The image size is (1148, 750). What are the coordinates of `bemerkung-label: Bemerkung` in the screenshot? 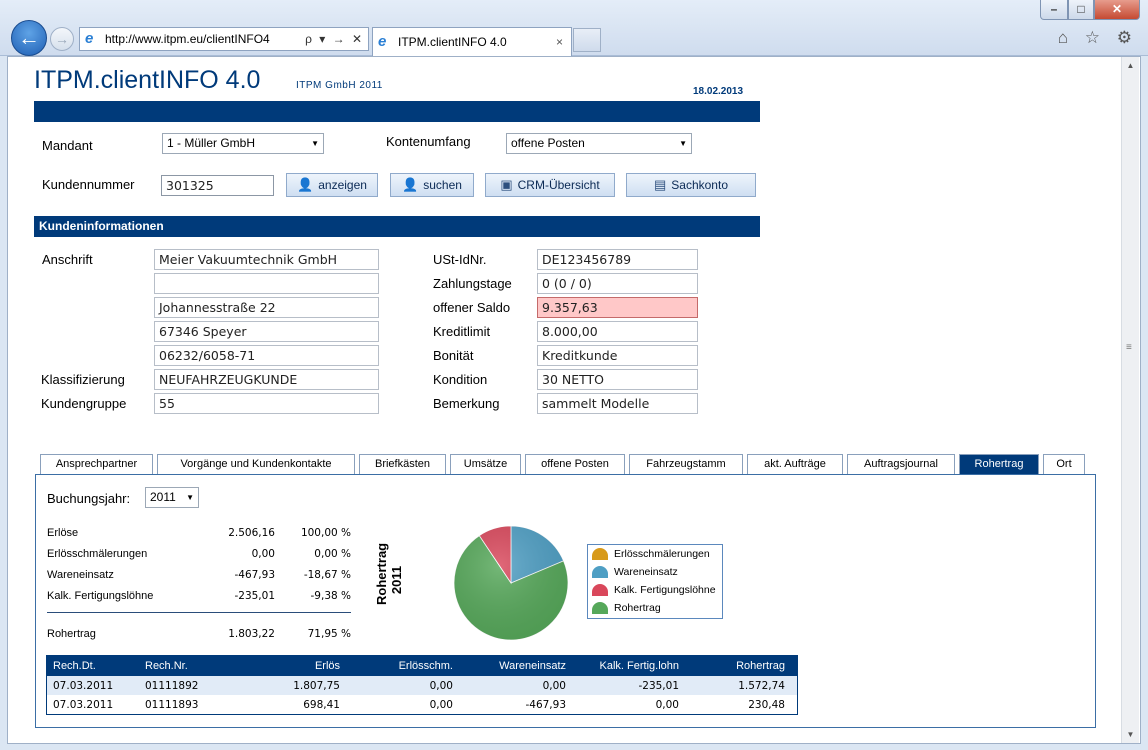 It's located at (466, 403).